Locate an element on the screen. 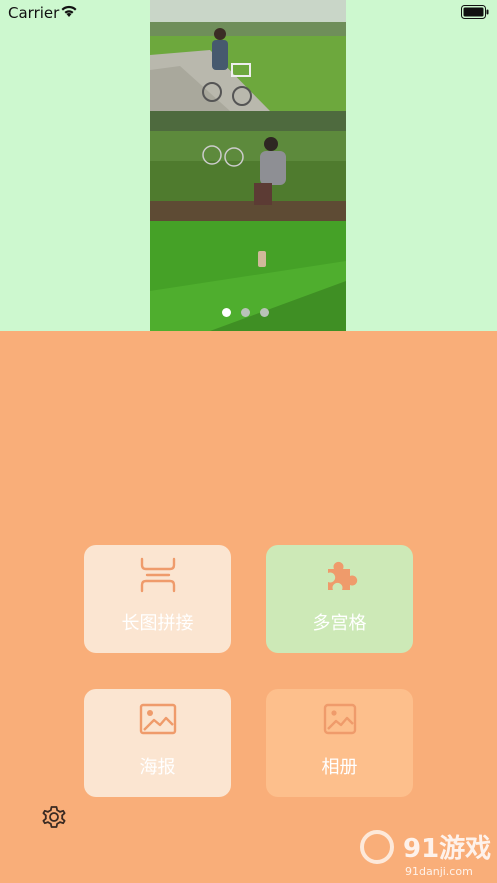 The height and width of the screenshot is (883, 497). watermark-logo: 91游戏 91danji.com is located at coordinates (425, 854).